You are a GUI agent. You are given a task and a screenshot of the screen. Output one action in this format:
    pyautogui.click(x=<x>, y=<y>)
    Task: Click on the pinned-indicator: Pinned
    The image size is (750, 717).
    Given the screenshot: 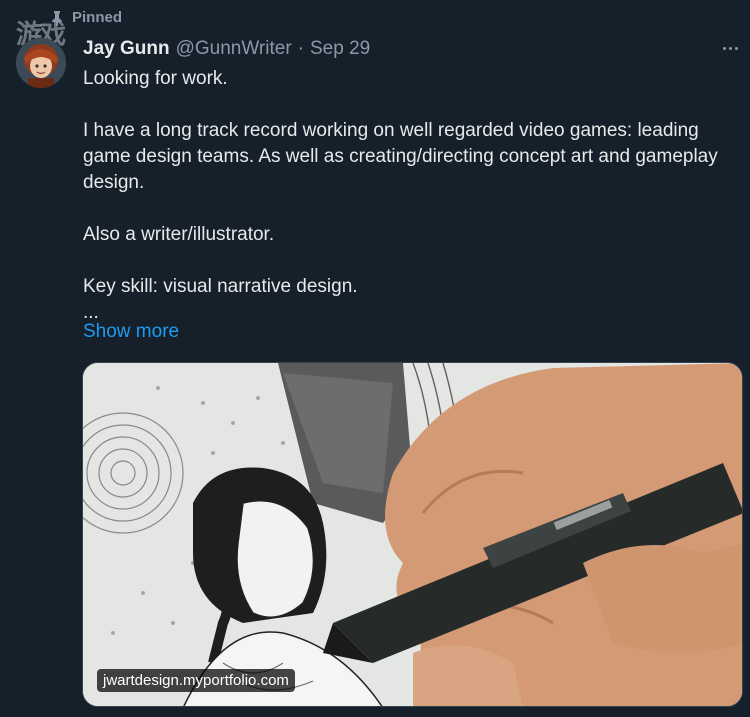 What is the action you would take?
    pyautogui.click(x=86, y=18)
    